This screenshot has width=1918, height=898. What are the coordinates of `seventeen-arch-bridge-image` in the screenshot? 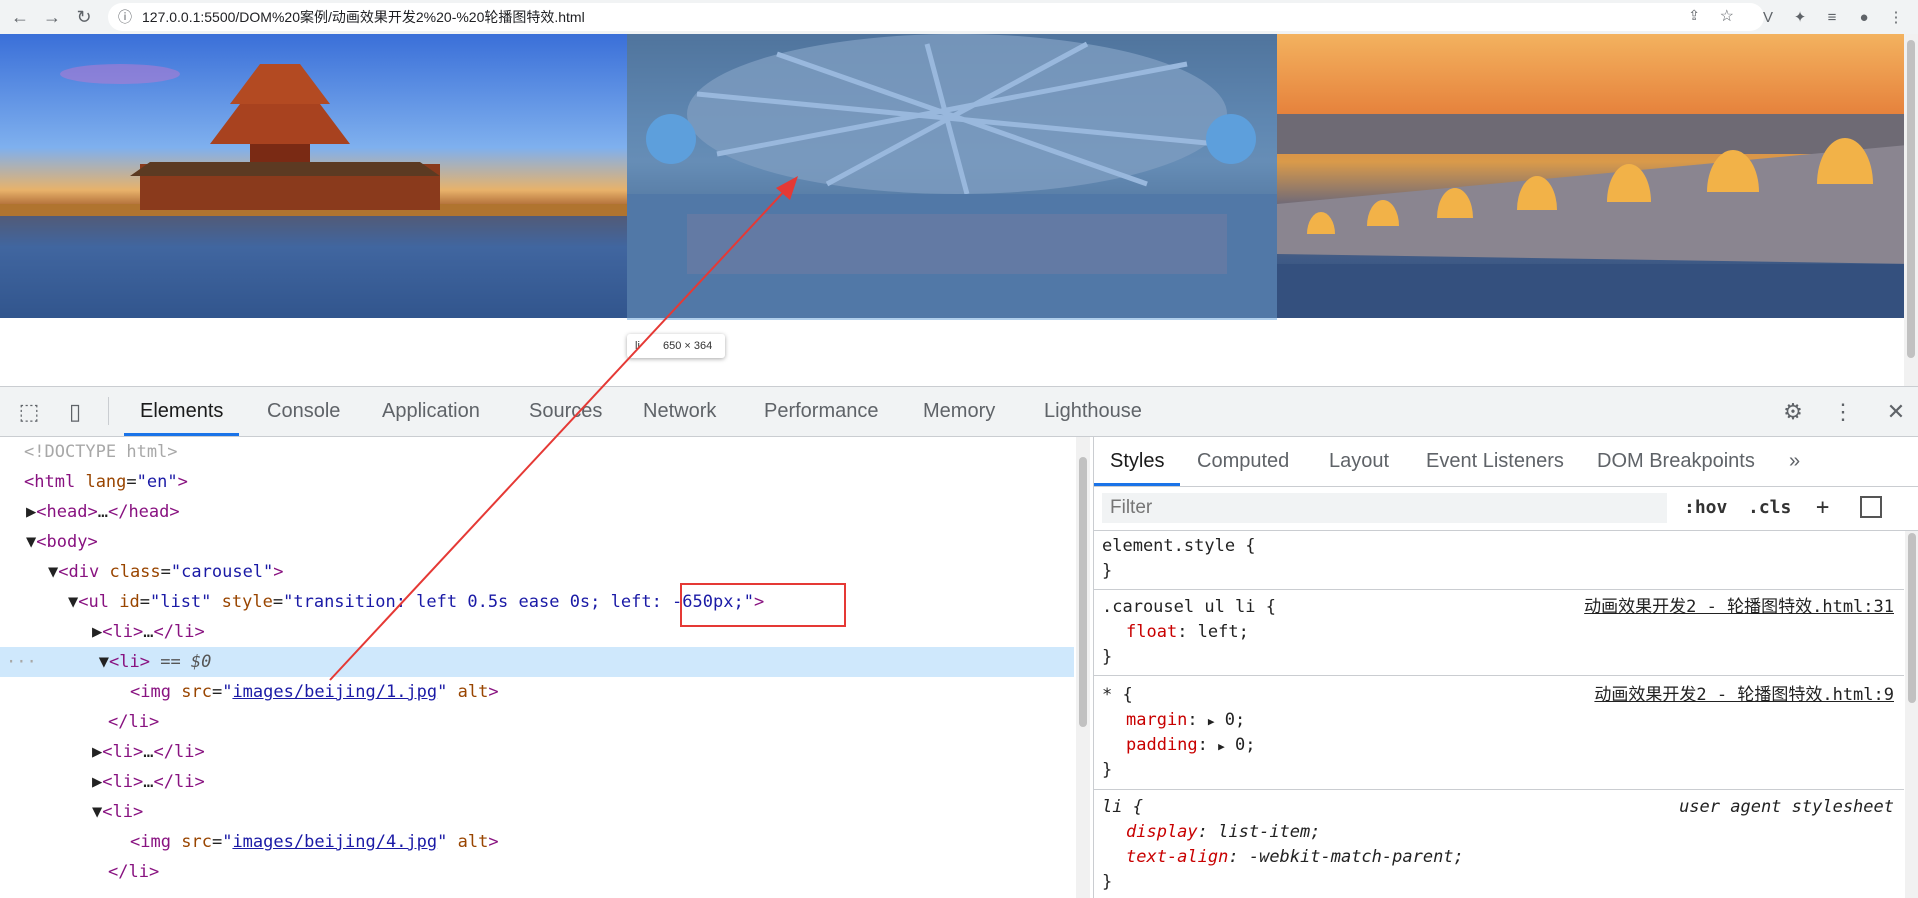 It's located at (1597, 216).